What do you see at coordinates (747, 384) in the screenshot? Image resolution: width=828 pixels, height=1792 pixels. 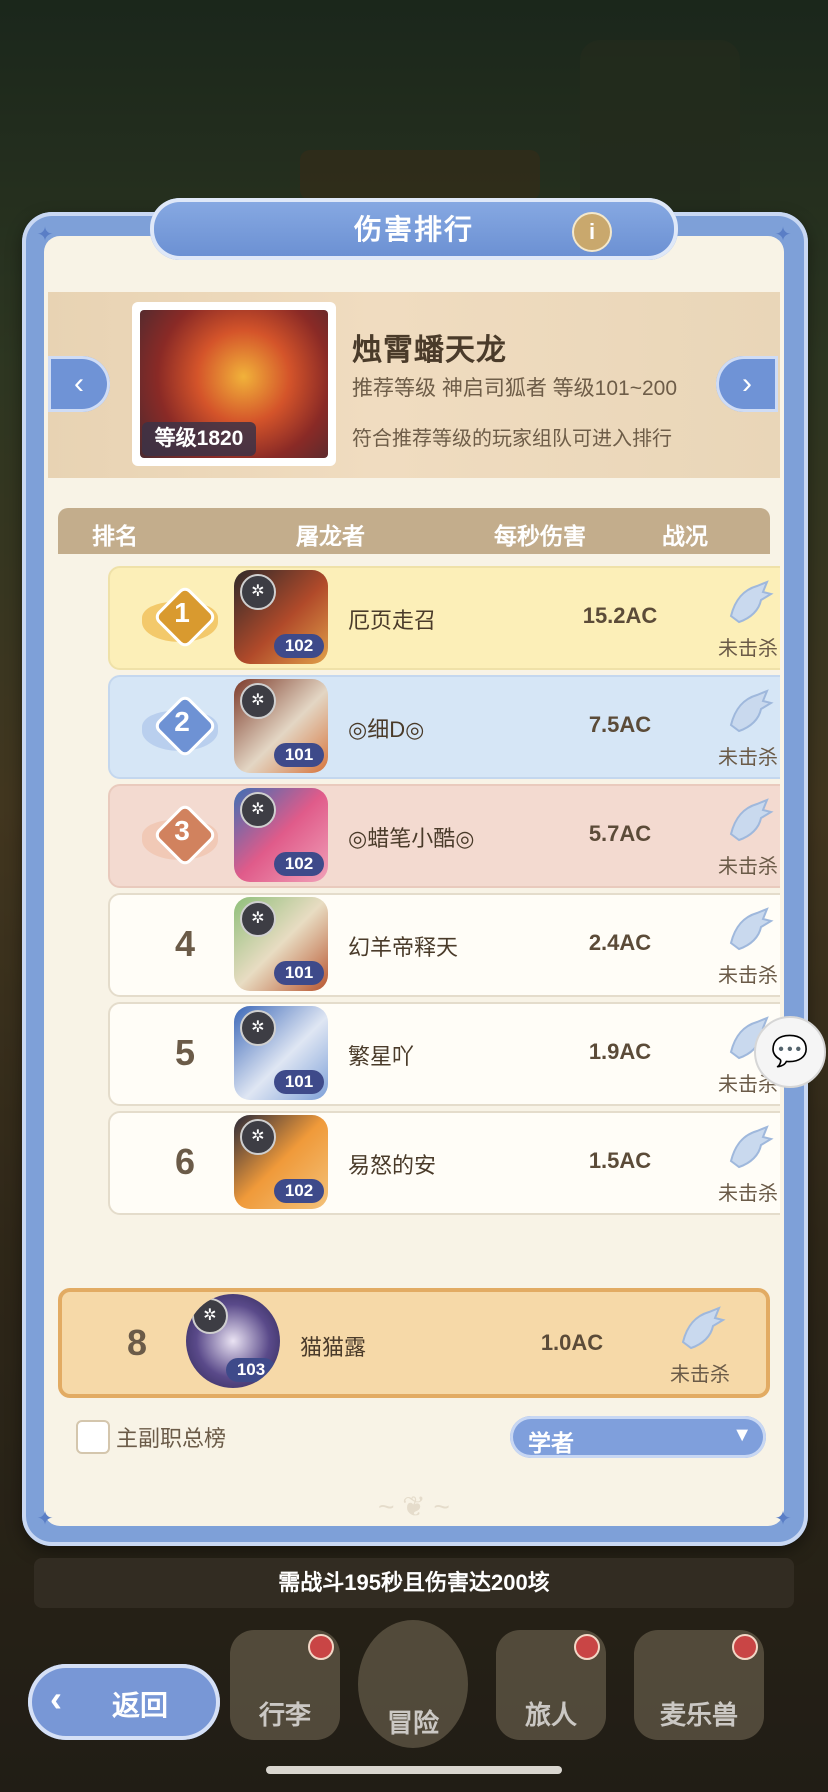 I see `next-boss-button: ›` at bounding box center [747, 384].